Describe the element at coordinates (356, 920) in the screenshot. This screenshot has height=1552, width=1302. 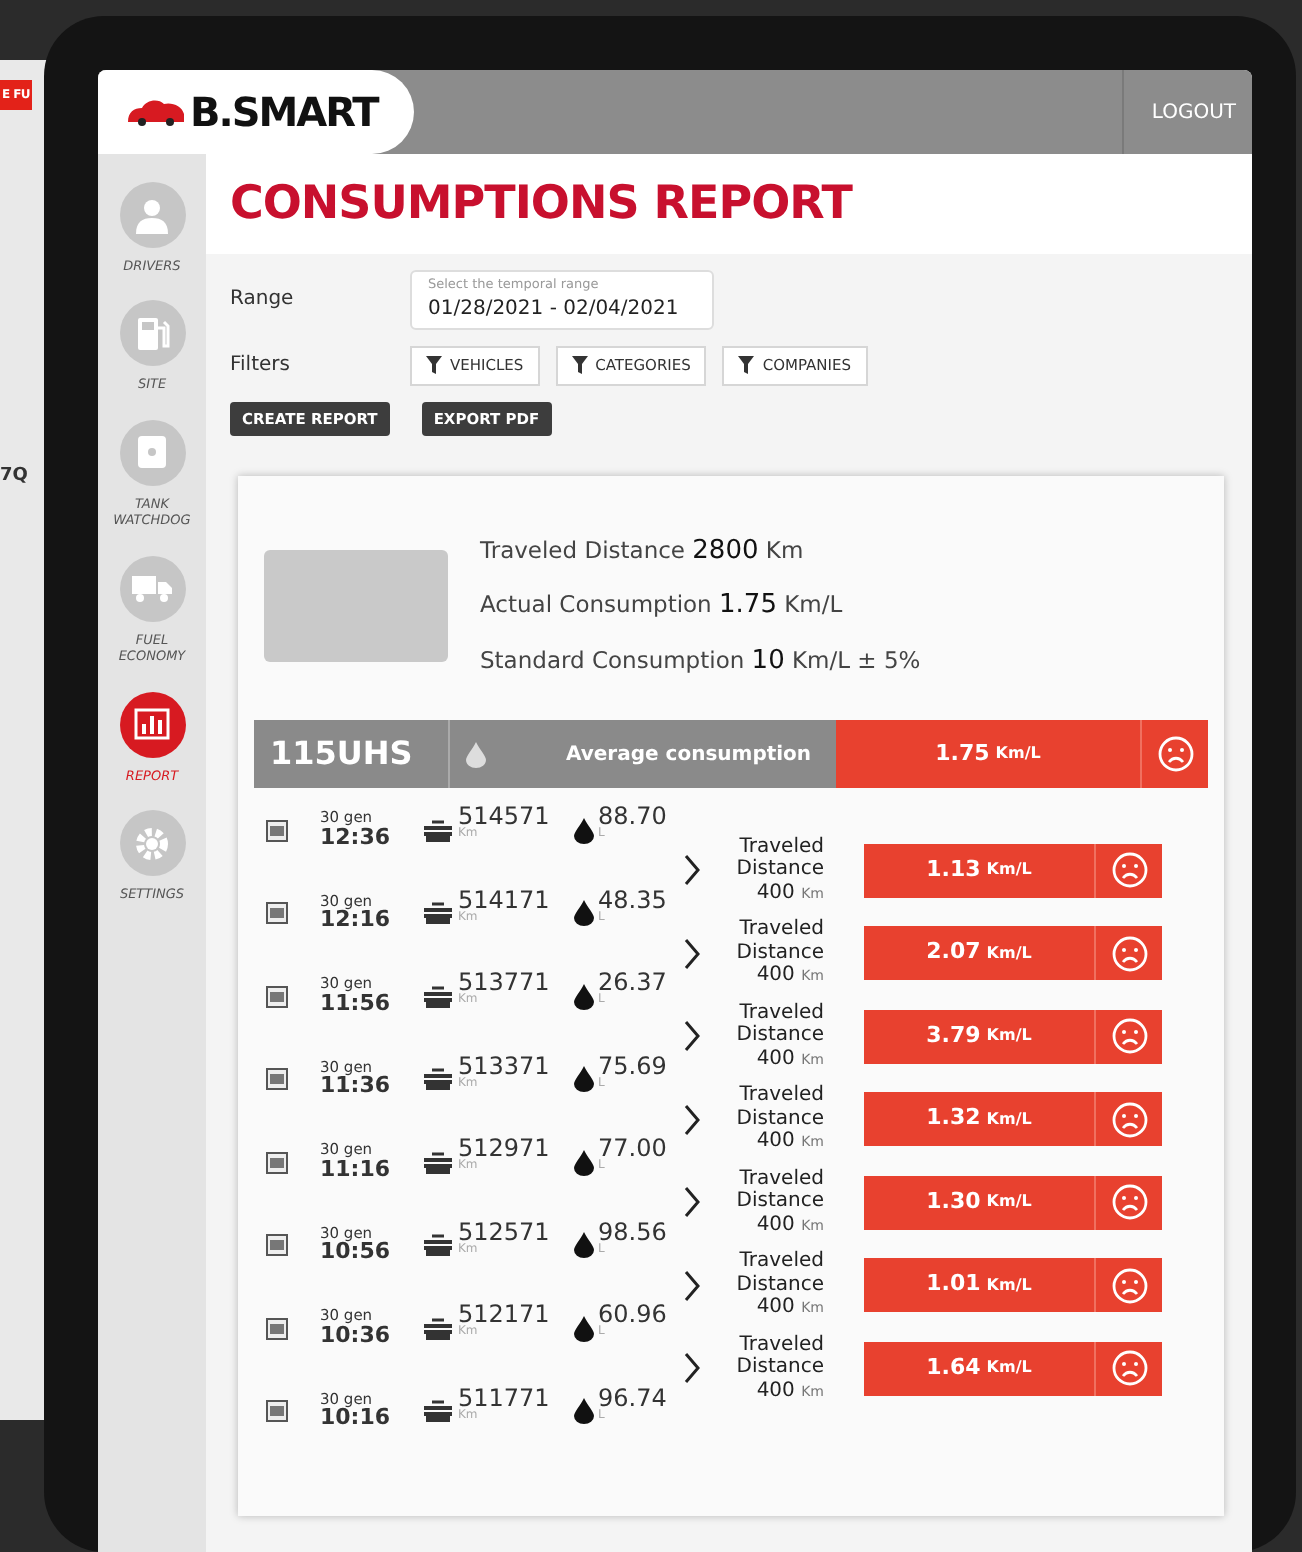
I see `entry-time: 12:16` at that location.